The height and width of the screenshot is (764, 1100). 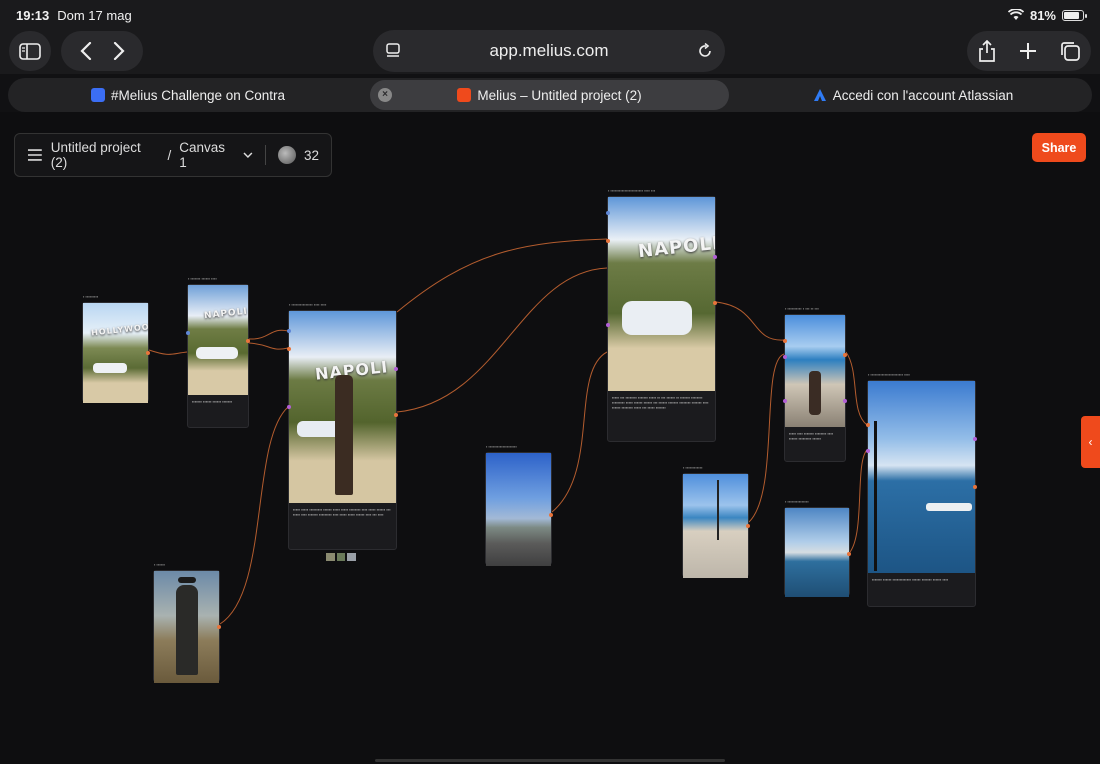 I want to click on project-bar: Untitled project (2) / Canvas 1 32, so click(x=173, y=155).